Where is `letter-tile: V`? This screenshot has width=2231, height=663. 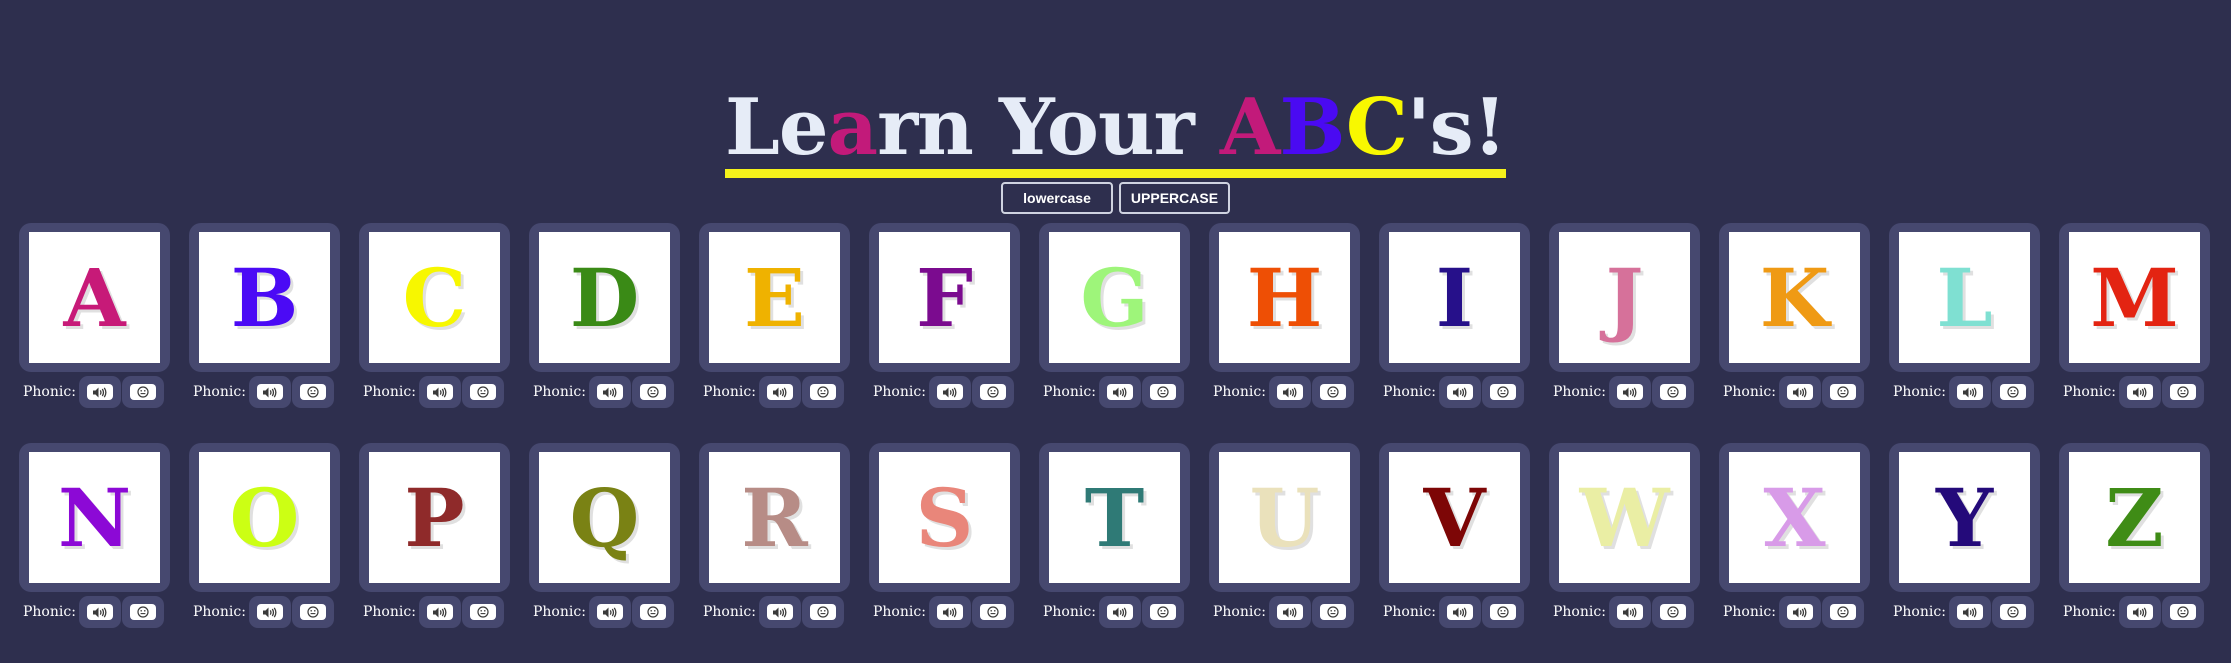
letter-tile: V is located at coordinates (1454, 517).